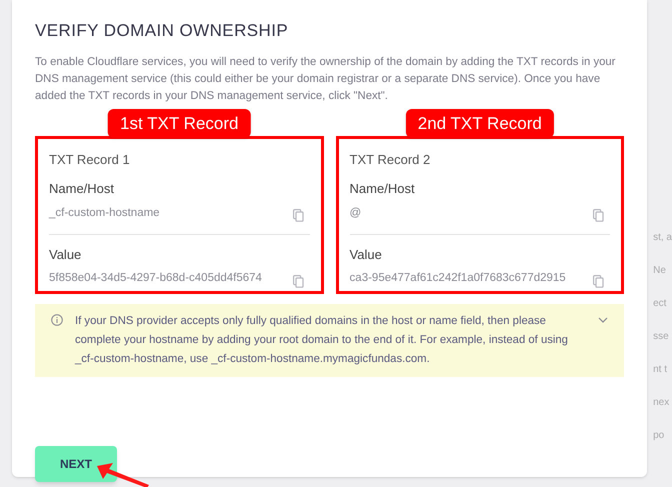 Image resolution: width=672 pixels, height=487 pixels. Describe the element at coordinates (322, 340) in the screenshot. I see `note-text: If your DNS provider accepts only fully qualified domains in the host or name field, then please complete your hostname by adding your root domain to the end of it. For example, instead of using _cf-custom-hostname, use _cf-custom-hostname.mymagicfundas.com.` at that location.